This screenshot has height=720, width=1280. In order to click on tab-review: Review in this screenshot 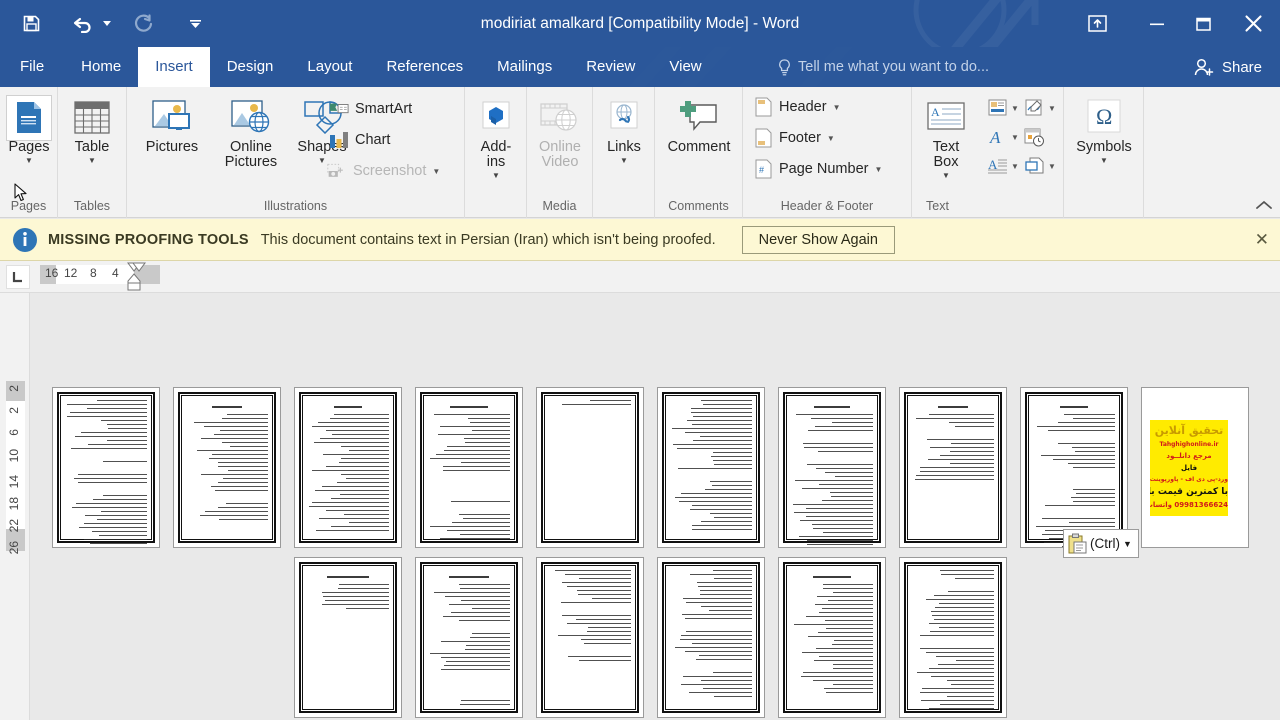, I will do `click(610, 67)`.